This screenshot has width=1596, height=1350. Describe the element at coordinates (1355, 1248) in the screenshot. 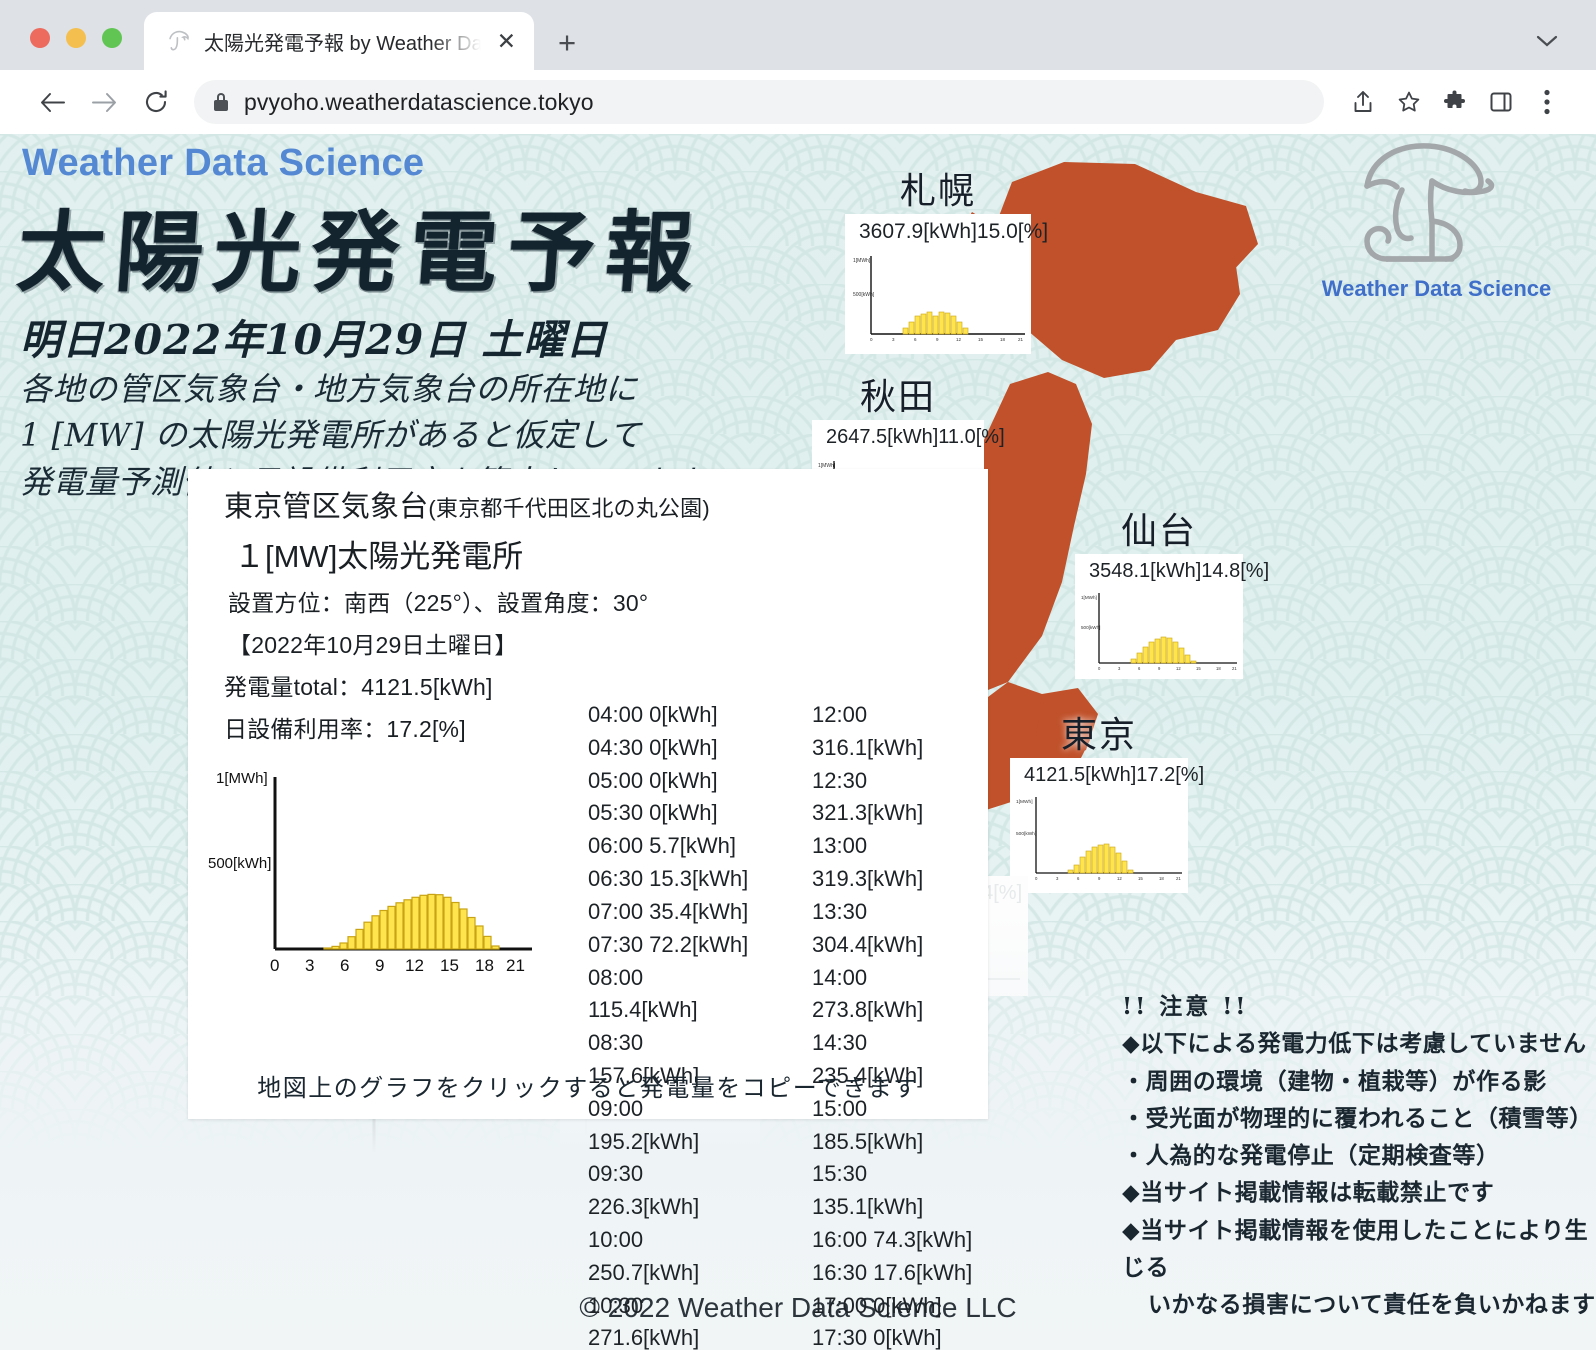

I see `notice-line-6: ◆当サイト掲載情報を使用したことにより生じる` at that location.